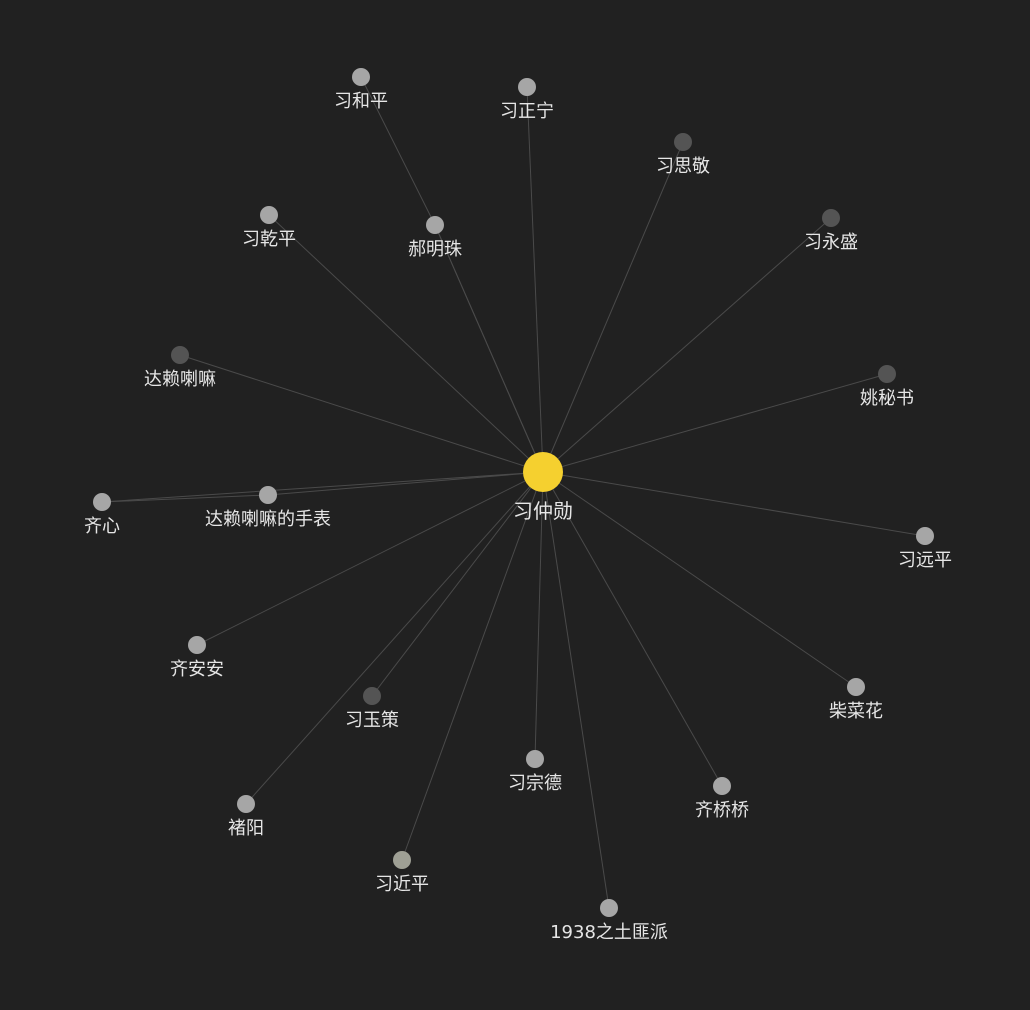 Image resolution: width=1030 pixels, height=1010 pixels. Describe the element at coordinates (180, 355) in the screenshot. I see `node-circle-dalai-lama` at that location.